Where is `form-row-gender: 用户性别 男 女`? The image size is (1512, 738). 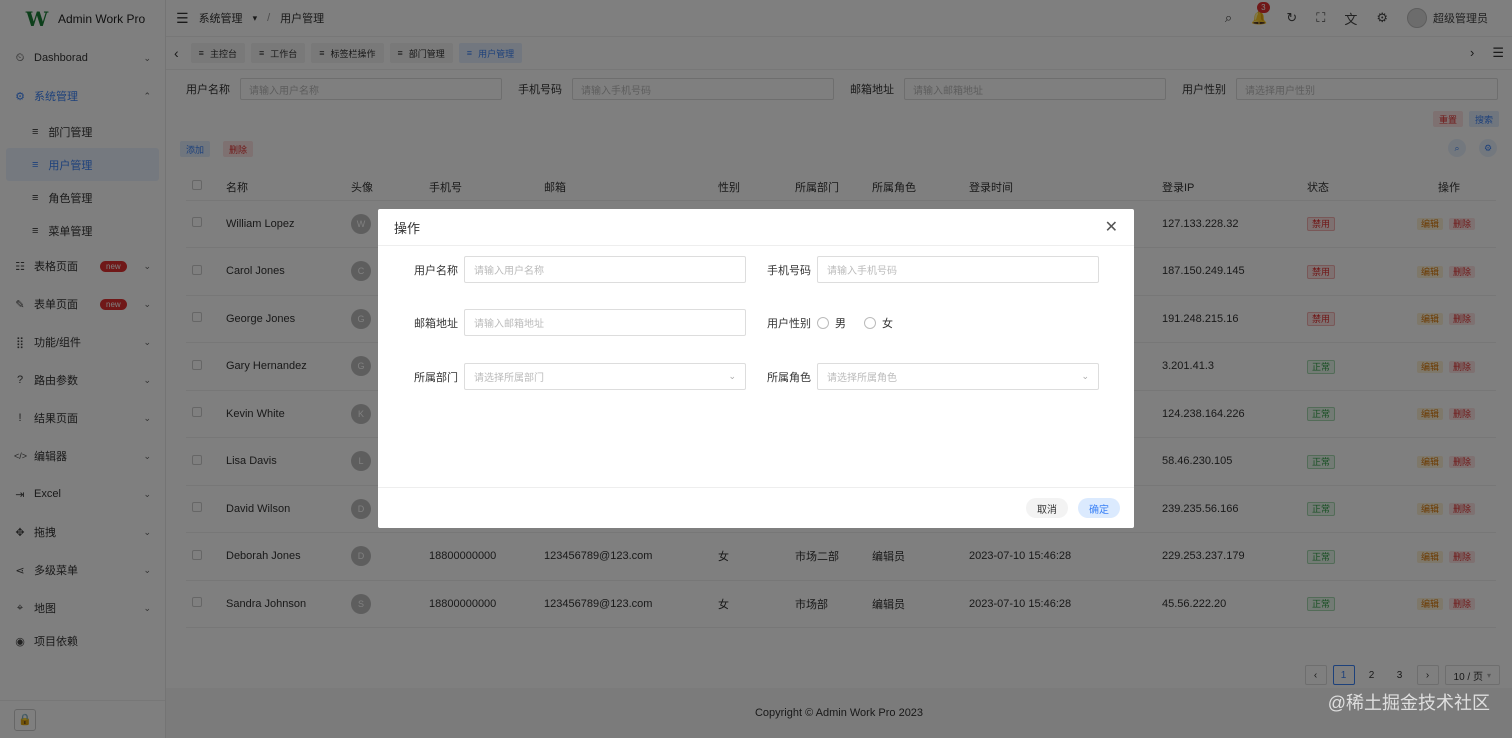 form-row-gender: 用户性别 男 女 is located at coordinates (837, 322).